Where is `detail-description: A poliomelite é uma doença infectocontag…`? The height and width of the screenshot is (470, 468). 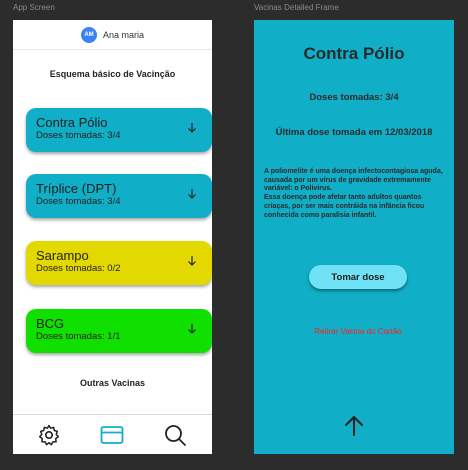 detail-description: A poliomelite é uma doença infectocontag… is located at coordinates (356, 194).